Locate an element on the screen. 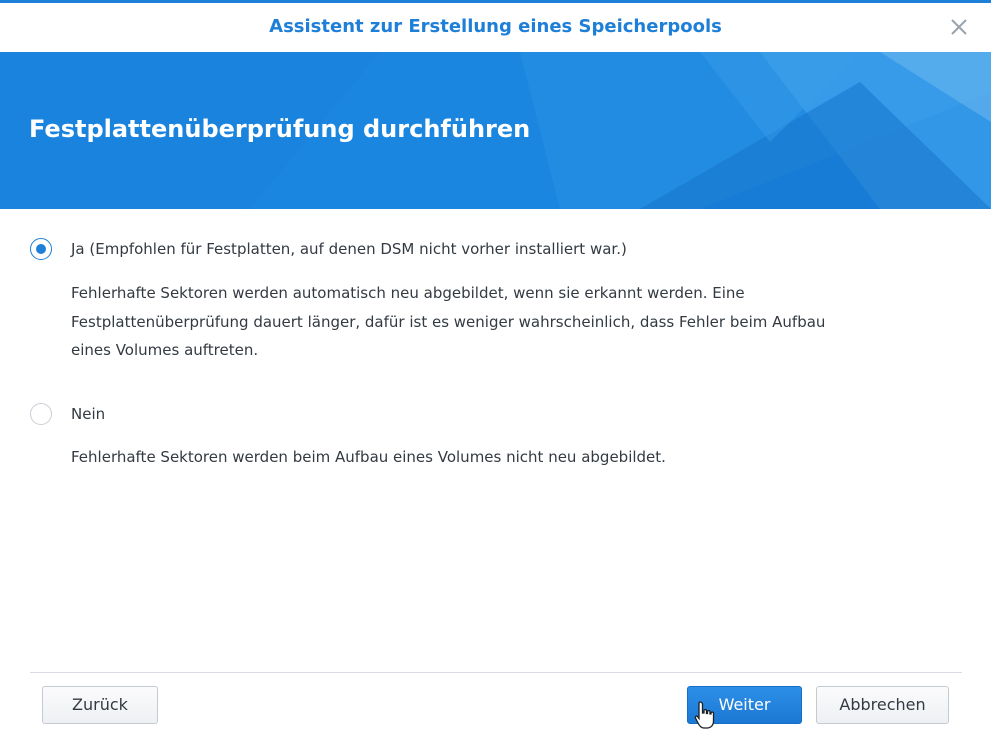 The width and height of the screenshot is (991, 736). page-title: Festplattenüberprüfung durchführen is located at coordinates (280, 129).